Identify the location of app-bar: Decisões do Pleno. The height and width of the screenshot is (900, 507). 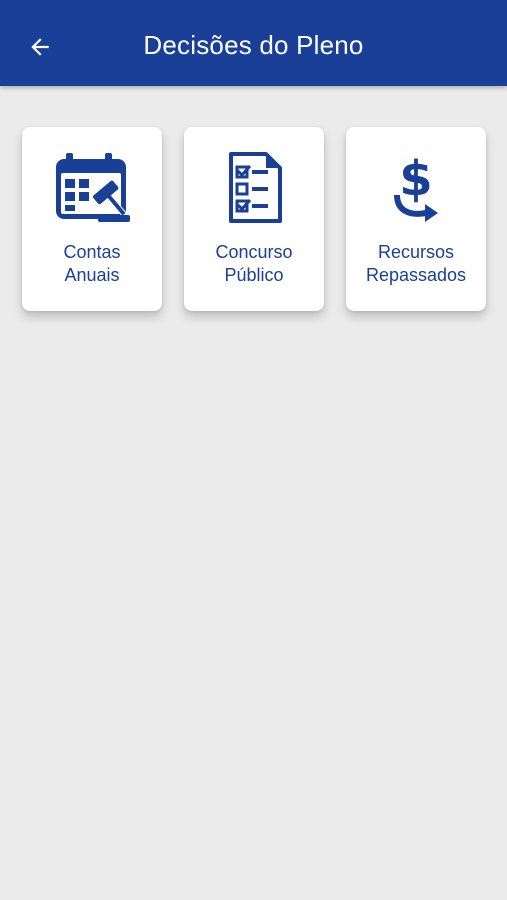
(253, 43).